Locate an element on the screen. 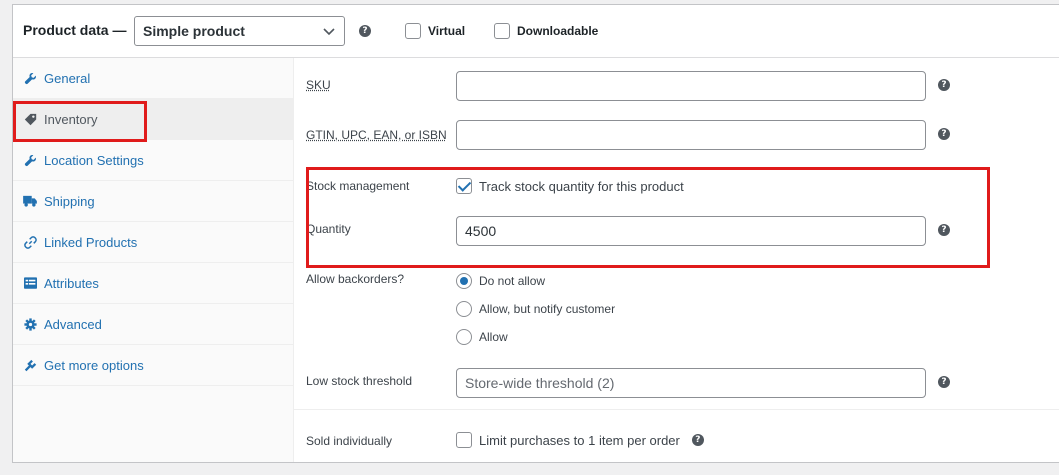 The height and width of the screenshot is (475, 1059). truck-icon is located at coordinates (30, 201).